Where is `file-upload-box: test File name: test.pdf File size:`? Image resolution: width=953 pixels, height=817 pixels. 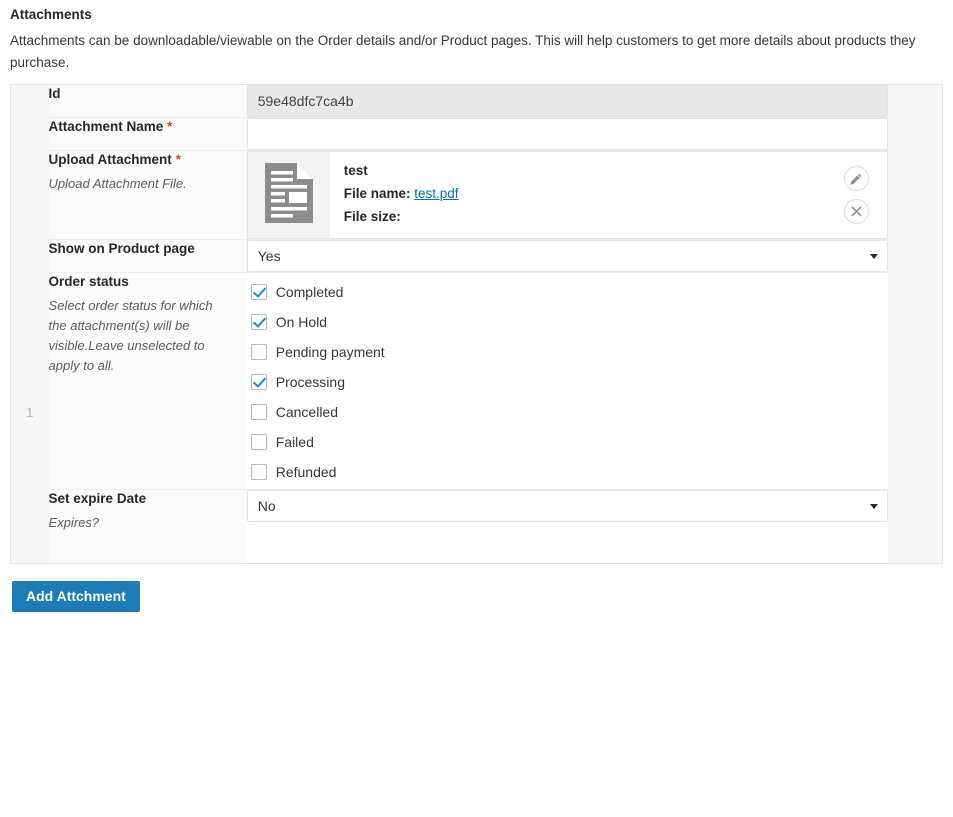 file-upload-box: test File name: test.pdf File size: is located at coordinates (567, 195).